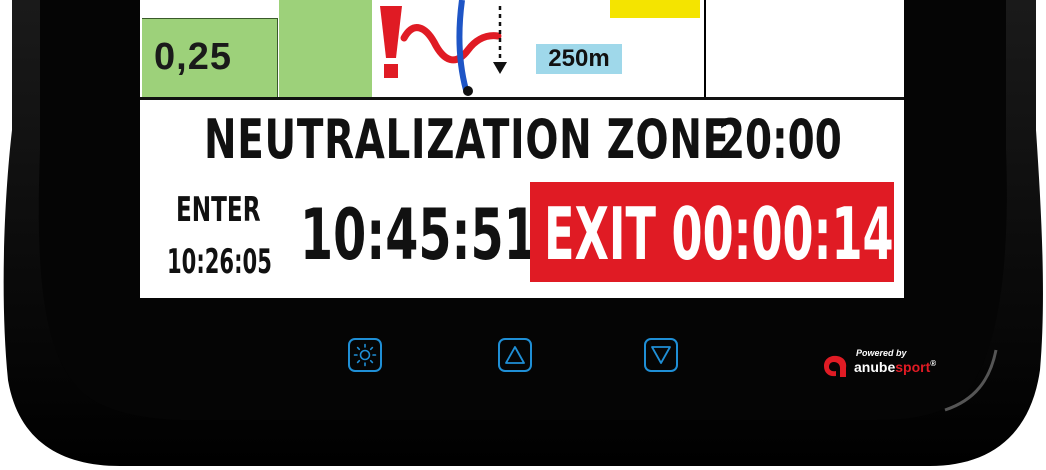  What do you see at coordinates (500, 40) in the screenshot?
I see `downward-arrow-icon` at bounding box center [500, 40].